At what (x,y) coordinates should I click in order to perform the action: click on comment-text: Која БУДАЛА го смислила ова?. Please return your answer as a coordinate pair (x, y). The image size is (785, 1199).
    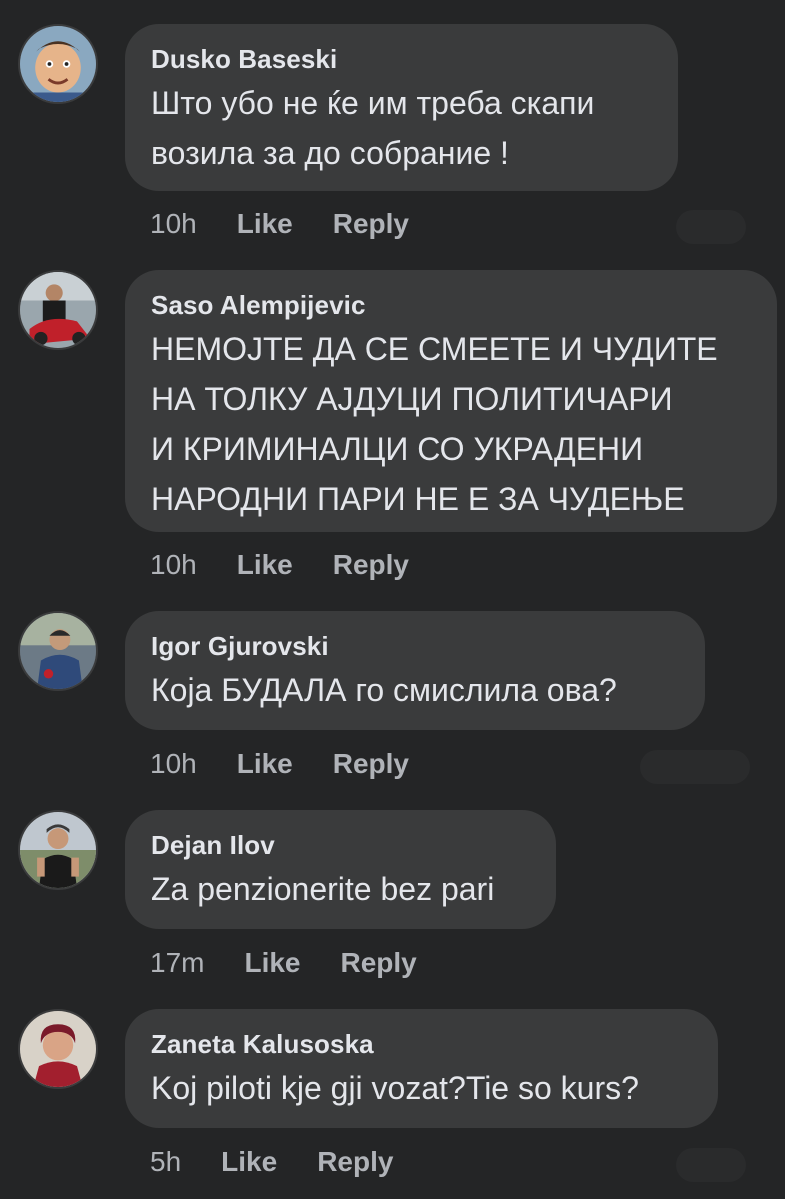
    Looking at the image, I should click on (384, 690).